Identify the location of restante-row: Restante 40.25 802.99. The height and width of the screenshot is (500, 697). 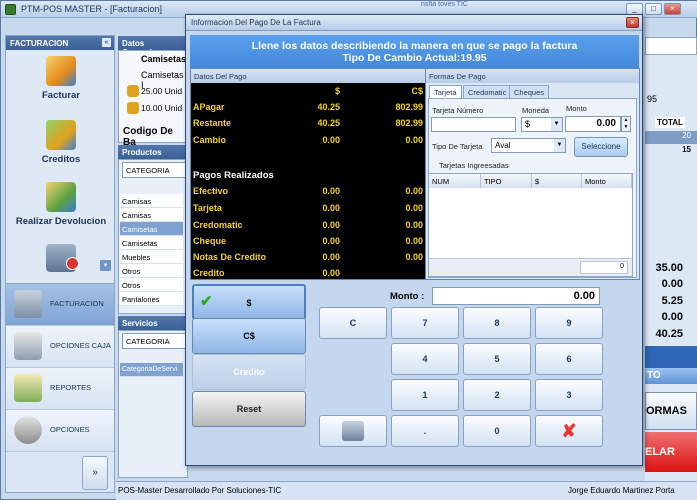
(308, 124).